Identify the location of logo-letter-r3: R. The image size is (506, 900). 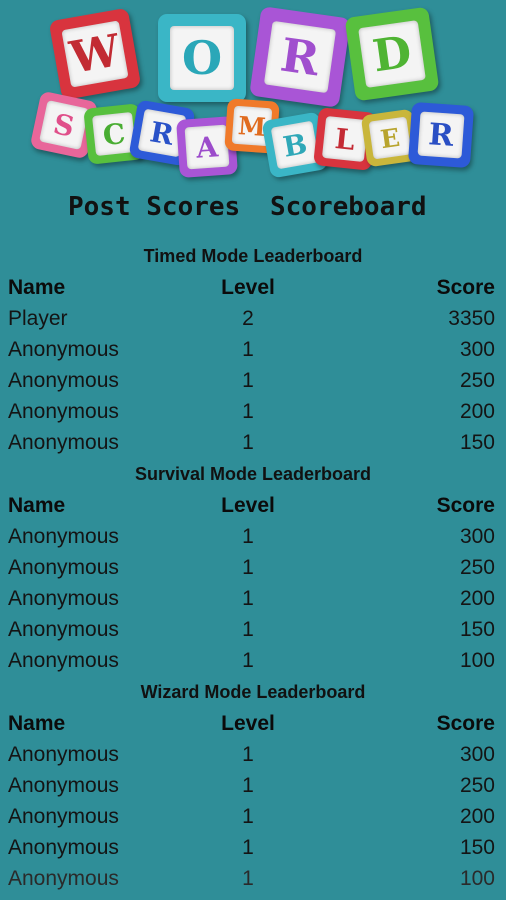
(441, 135).